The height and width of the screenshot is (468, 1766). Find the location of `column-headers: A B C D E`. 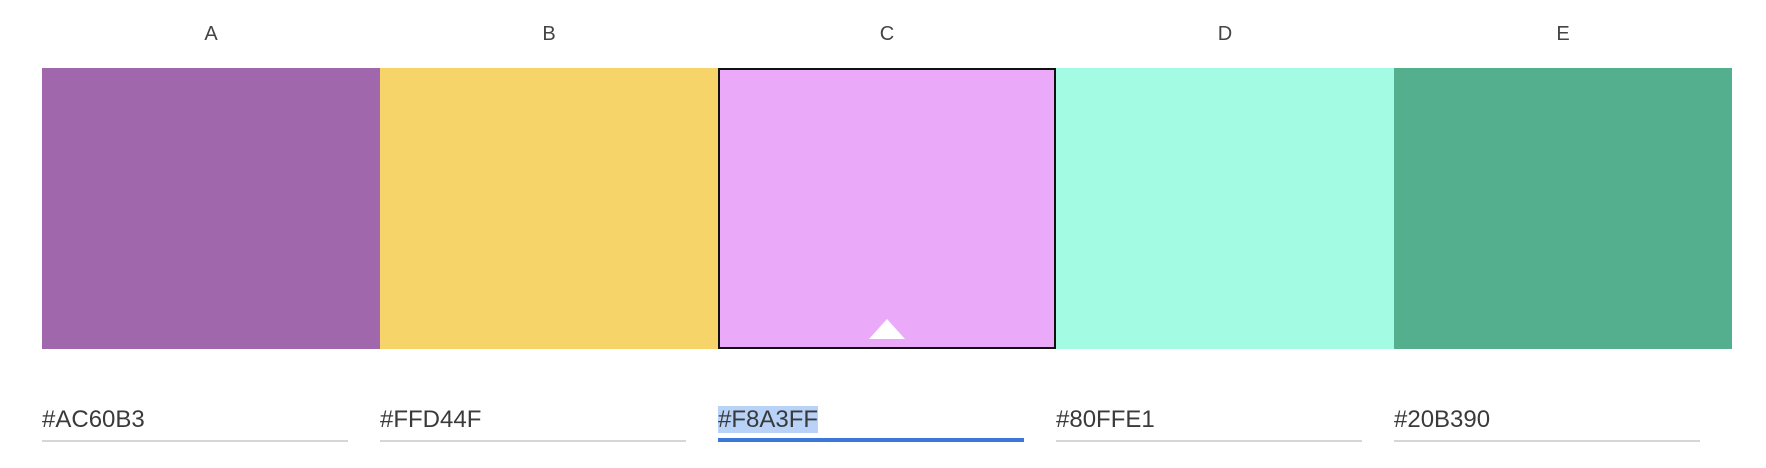

column-headers: A B C D E is located at coordinates (887, 34).